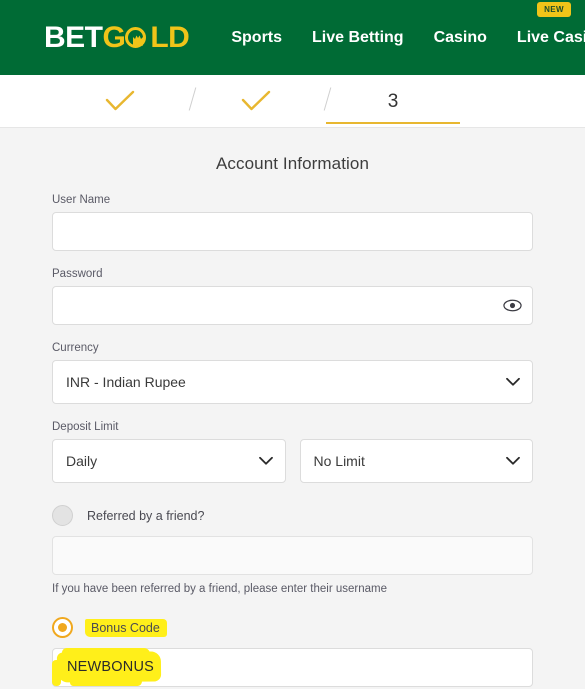 The image size is (585, 689). I want to click on field-password: Password, so click(292, 296).